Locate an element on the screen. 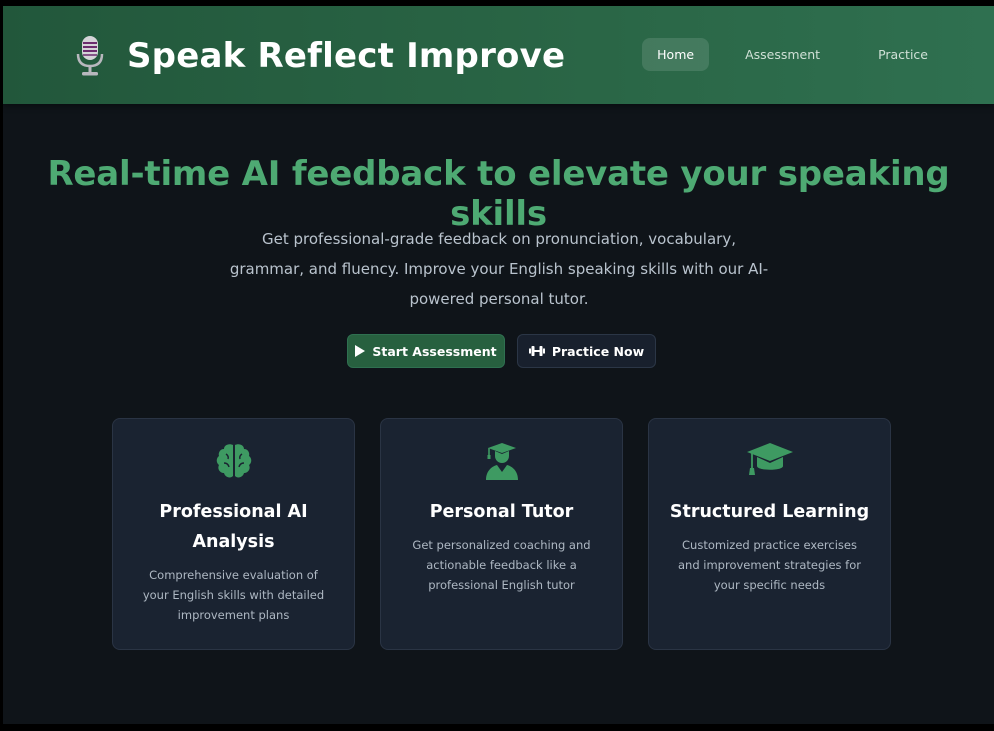  practice-now-label: Practice Now is located at coordinates (598, 351).